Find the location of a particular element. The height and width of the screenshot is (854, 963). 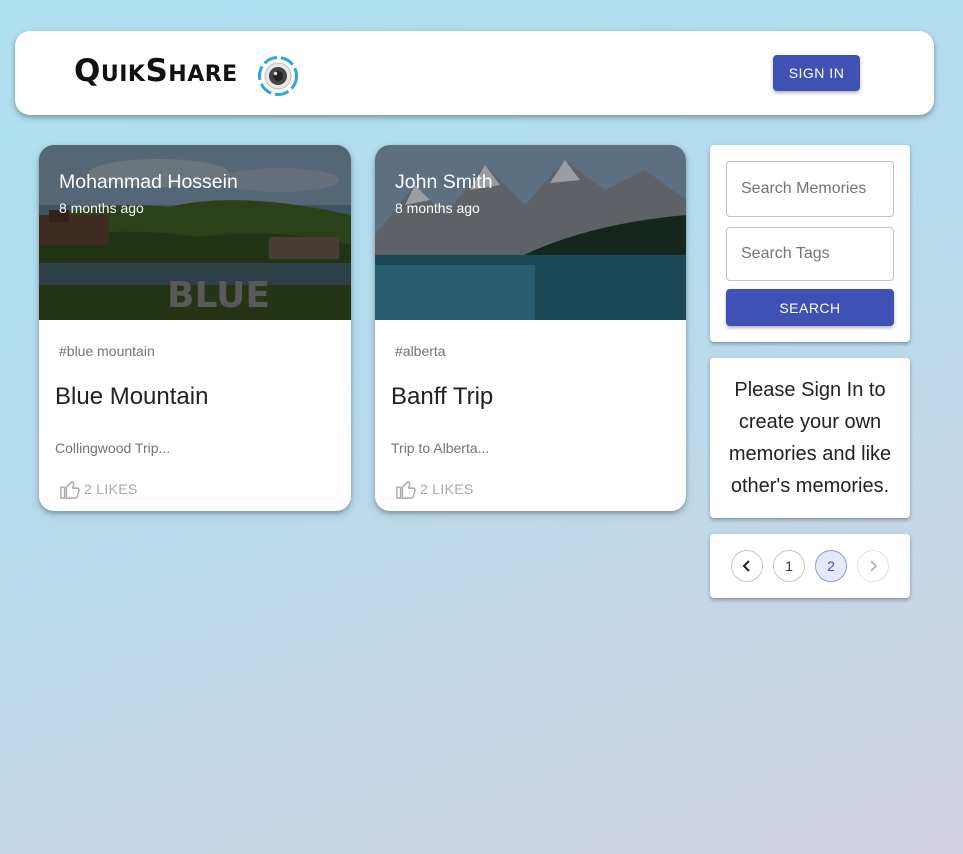

post-image: John Smith 8 months ago is located at coordinates (530, 232).